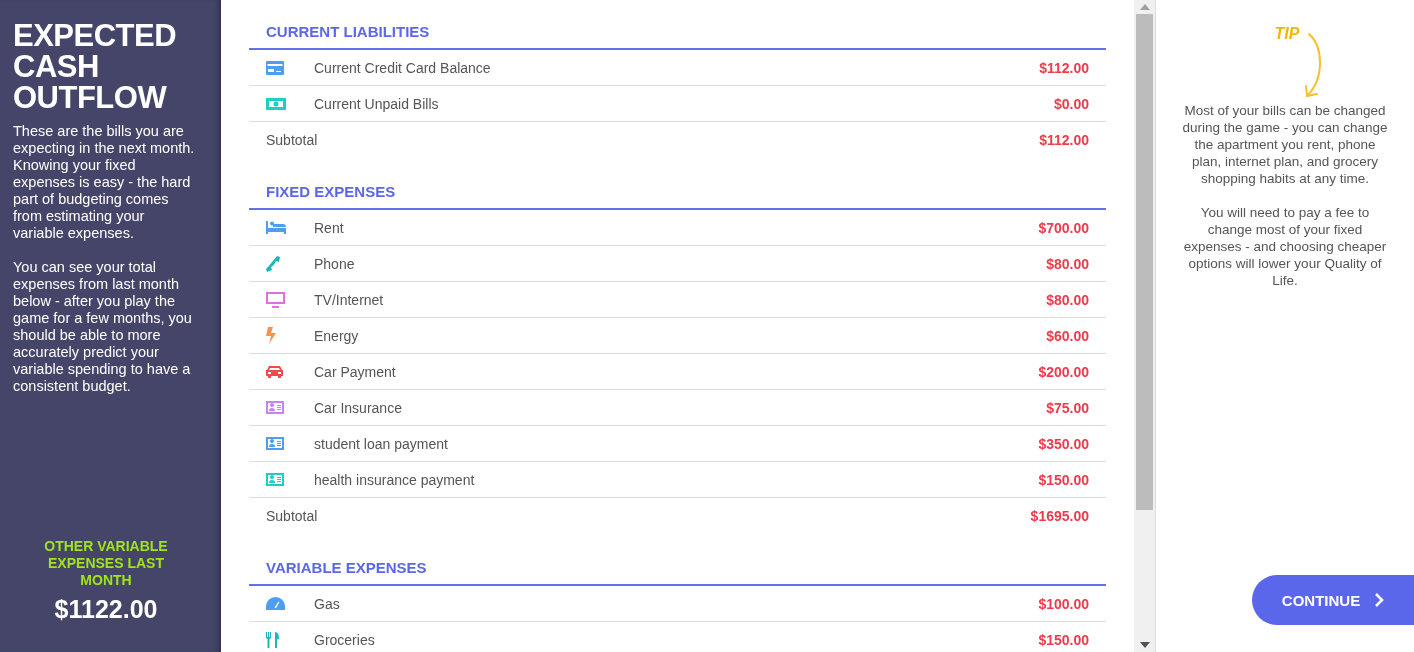 The image size is (1414, 652). I want to click on expense-name: Phone, so click(335, 263).